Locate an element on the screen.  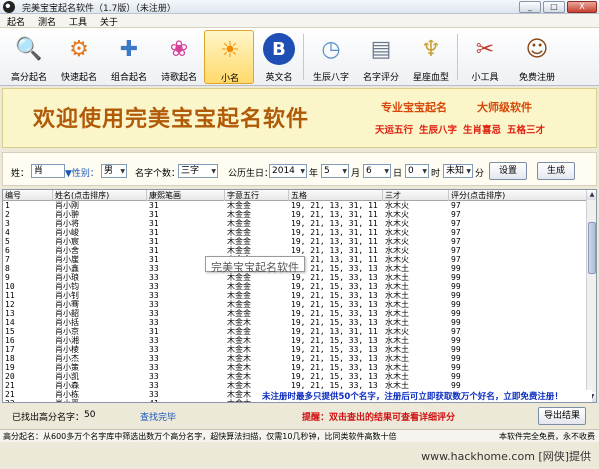
table-row: 6 肖小舍 31 木金金 19, 21, 13, 31, 11 水木火 97 is located at coordinates (295, 250).